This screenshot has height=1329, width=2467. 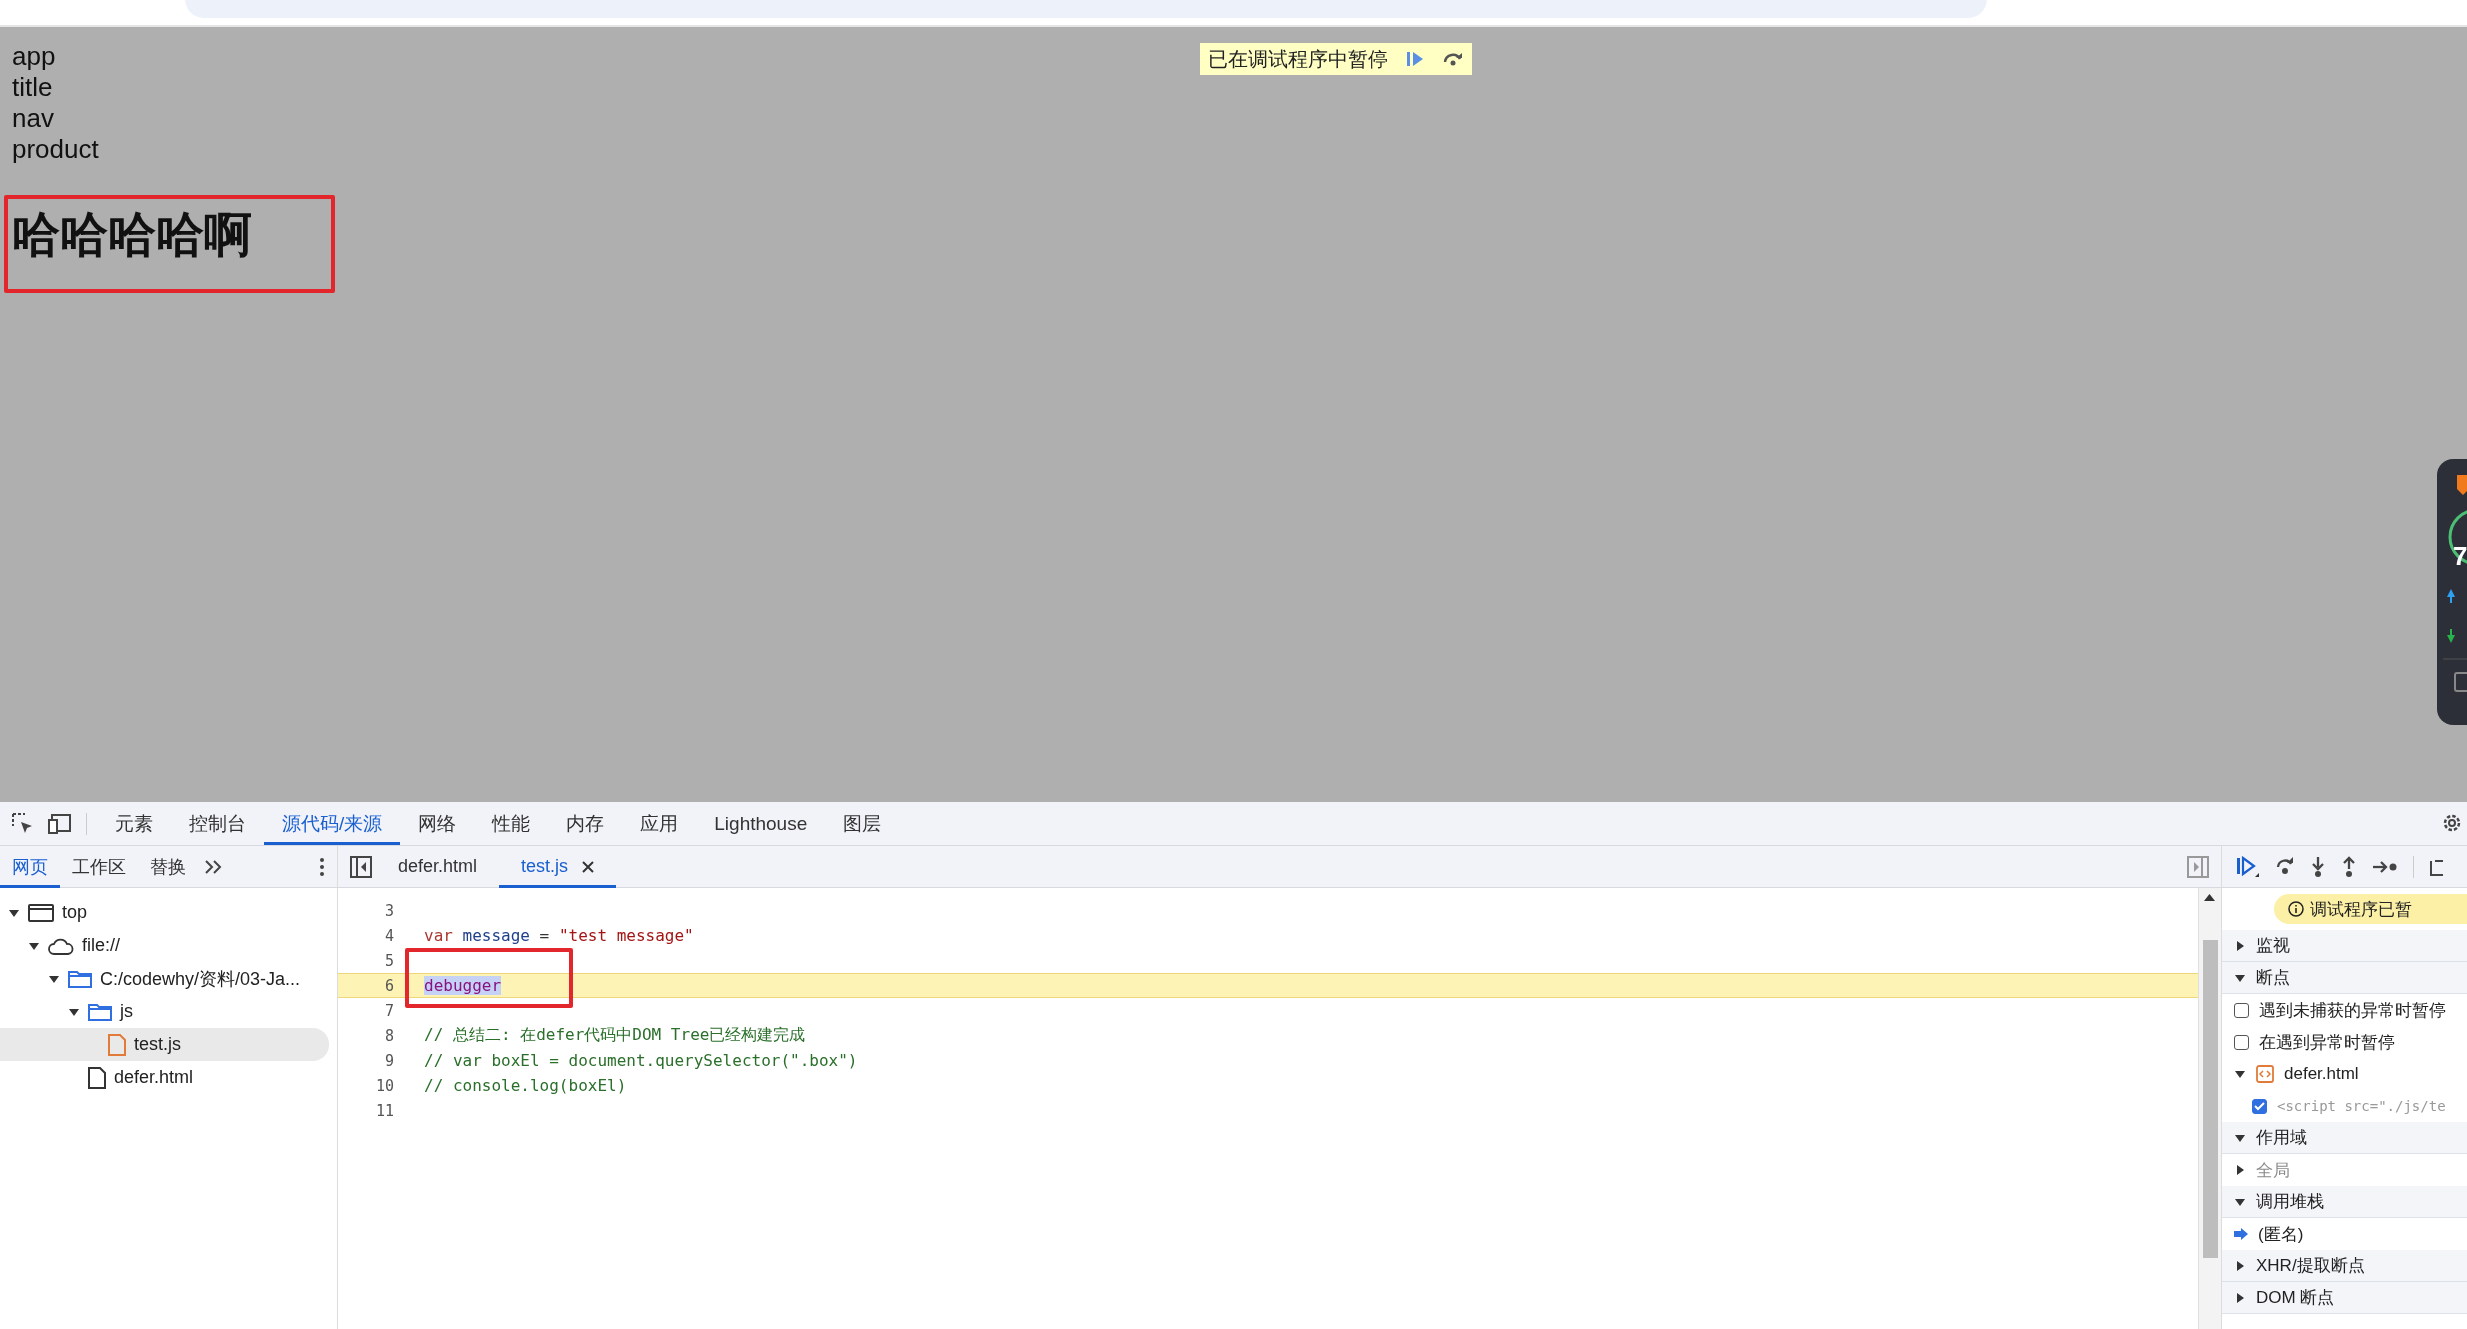 What do you see at coordinates (23, 823) in the screenshot?
I see `inspect-icon` at bounding box center [23, 823].